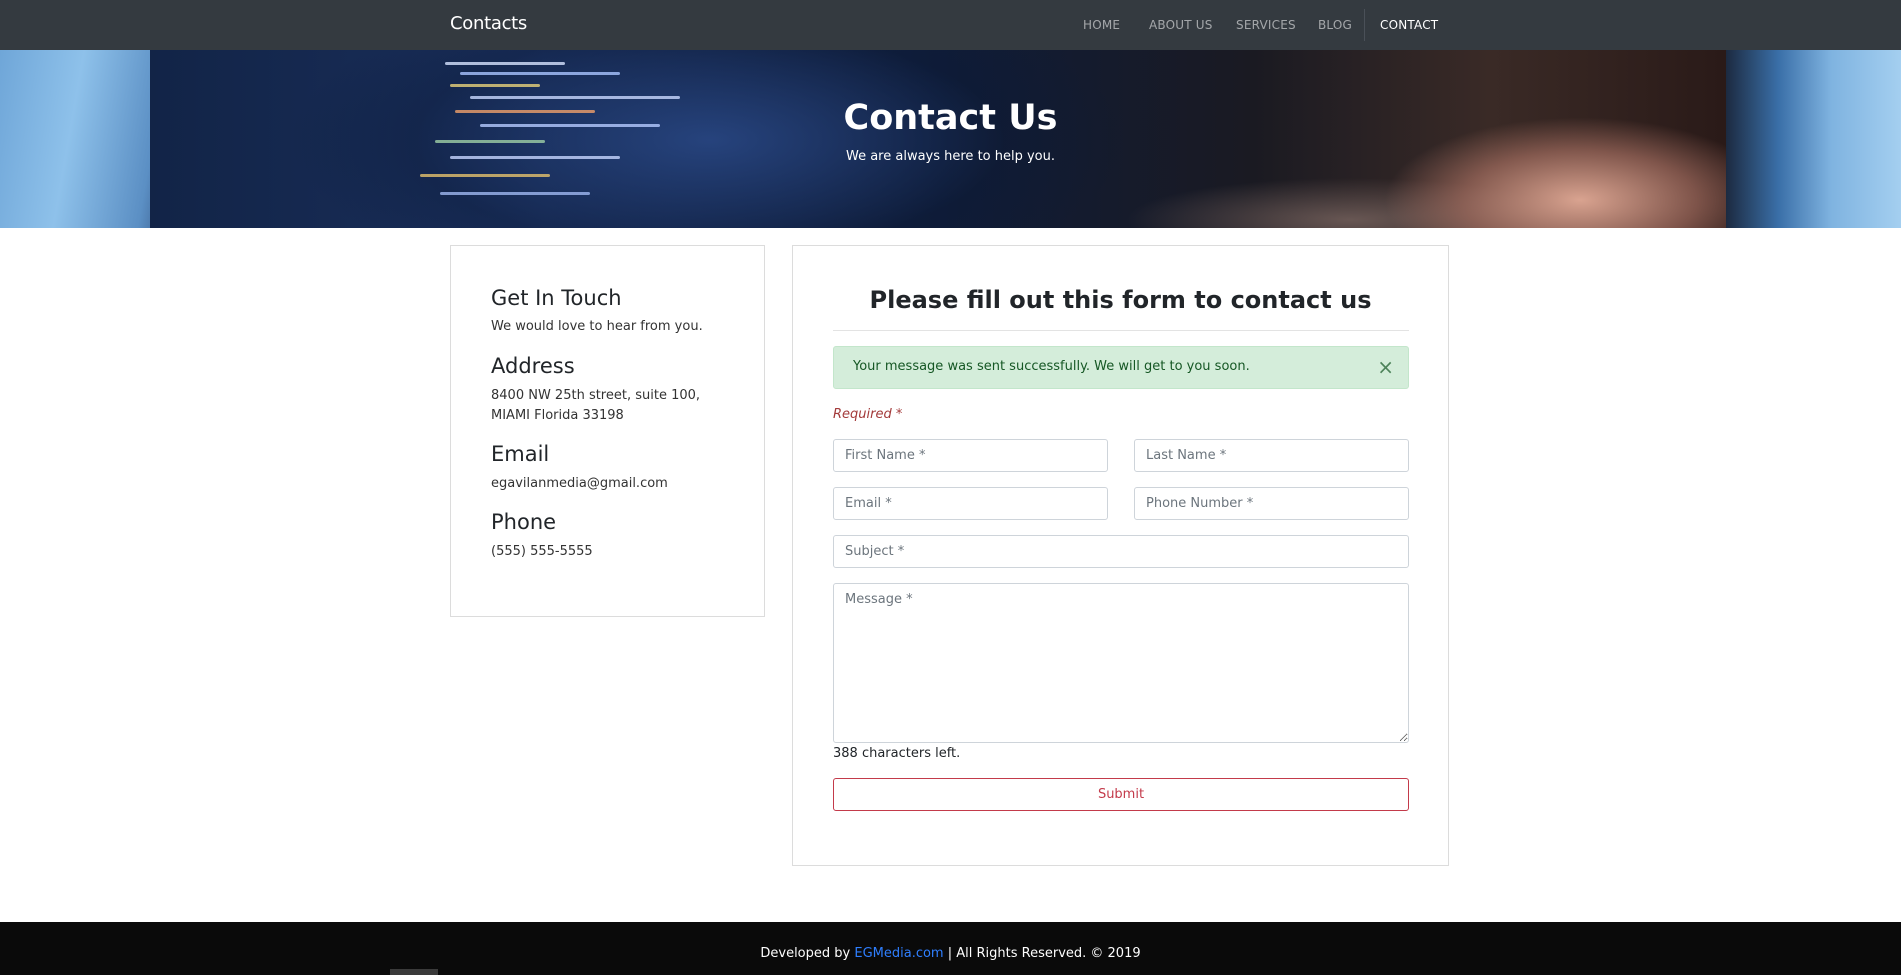 The height and width of the screenshot is (975, 1901). I want to click on nav-blog: BLOG, so click(1335, 25).